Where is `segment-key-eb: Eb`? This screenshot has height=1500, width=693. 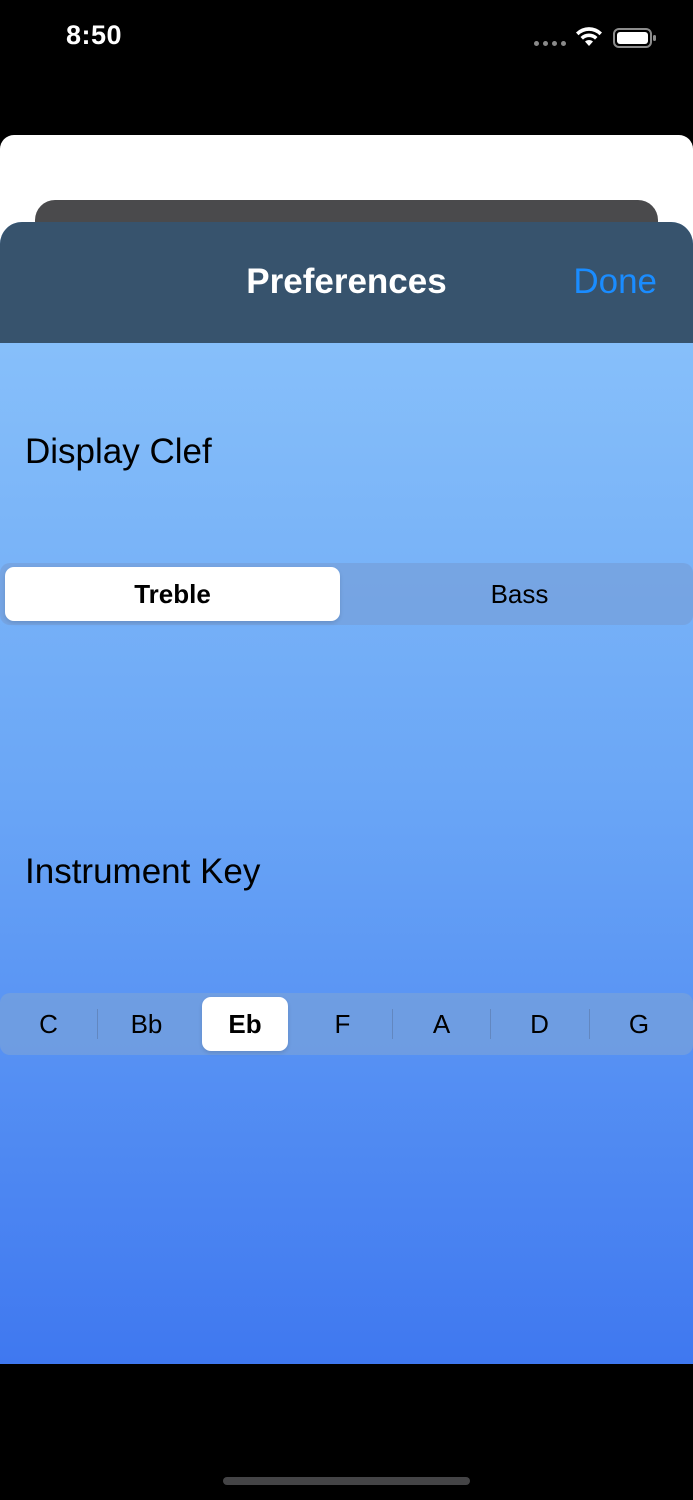
segment-key-eb: Eb is located at coordinates (245, 1024).